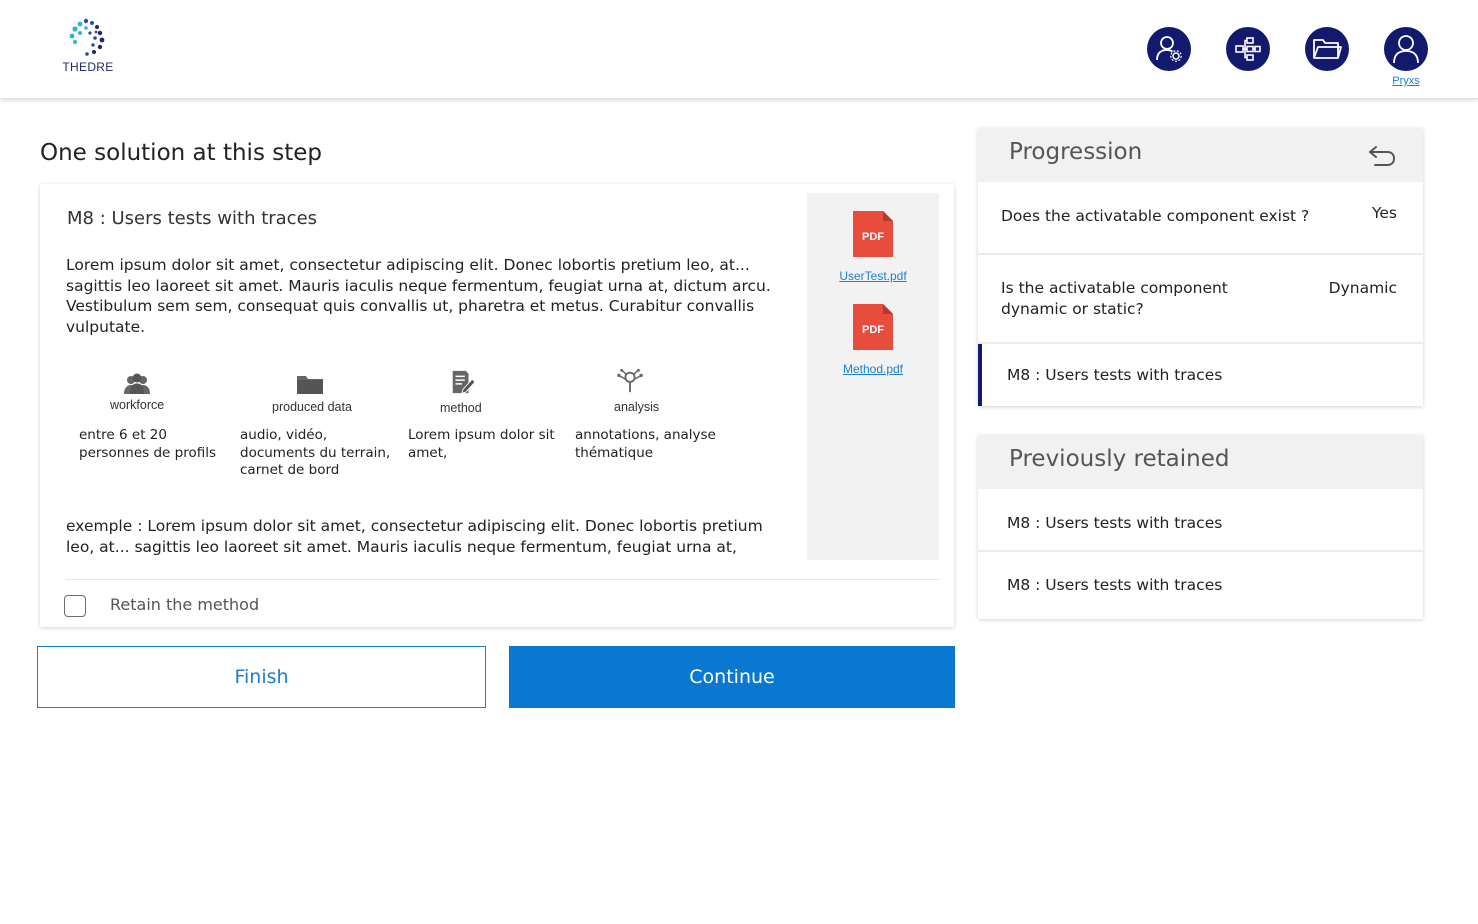 The image size is (1478, 924). Describe the element at coordinates (739, 49) in the screenshot. I see `app-header: THEDRE Pryxs` at that location.